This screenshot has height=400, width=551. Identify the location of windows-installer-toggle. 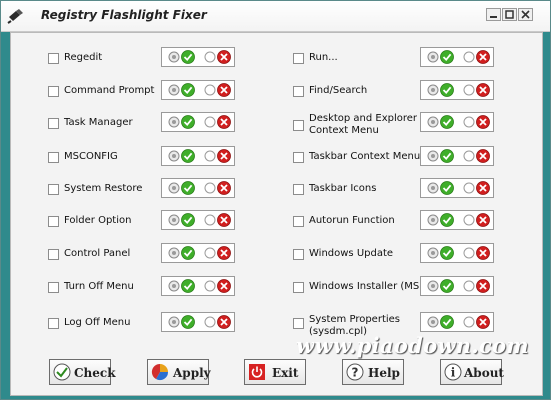
(457, 286).